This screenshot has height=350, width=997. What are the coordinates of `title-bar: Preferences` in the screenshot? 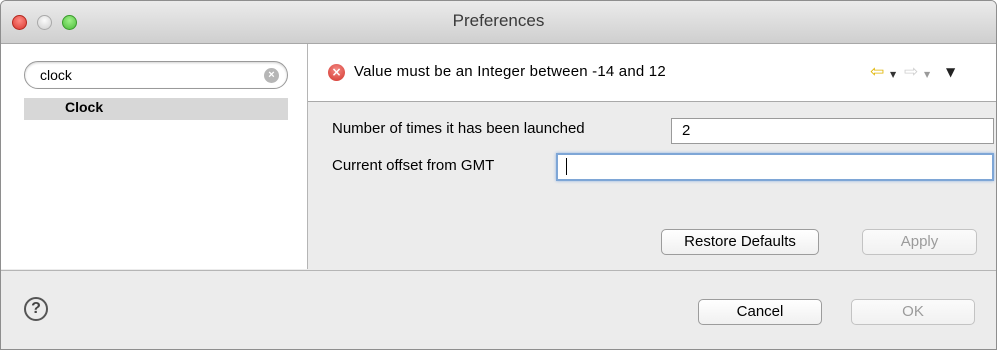 It's located at (498, 22).